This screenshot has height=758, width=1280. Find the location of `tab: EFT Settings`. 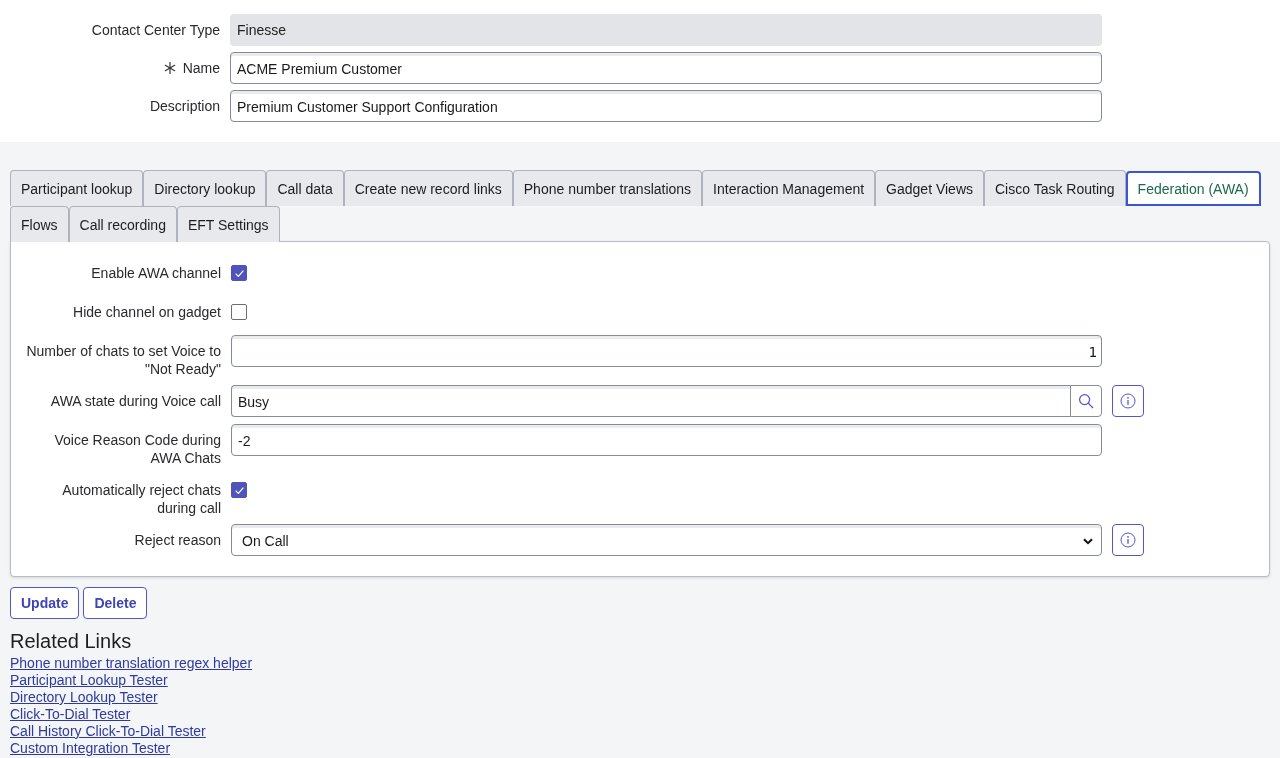

tab: EFT Settings is located at coordinates (228, 224).